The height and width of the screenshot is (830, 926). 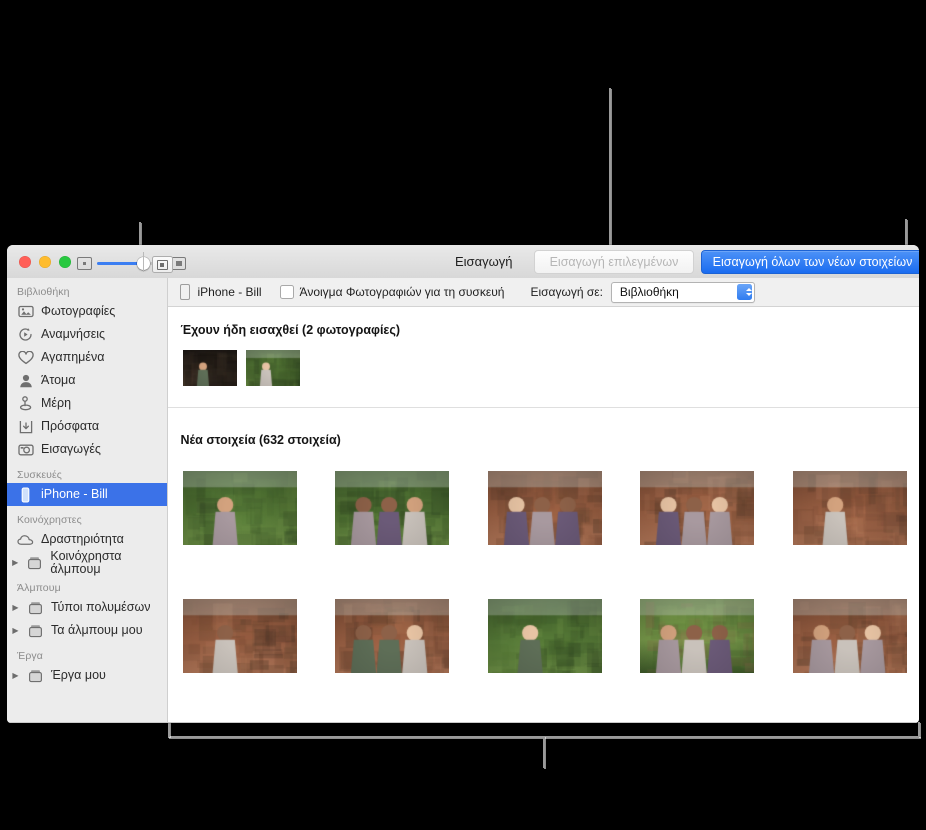 I want to click on import-all-button: Εισαγωγή όλων των νέων στοιχείων, so click(x=810, y=262).